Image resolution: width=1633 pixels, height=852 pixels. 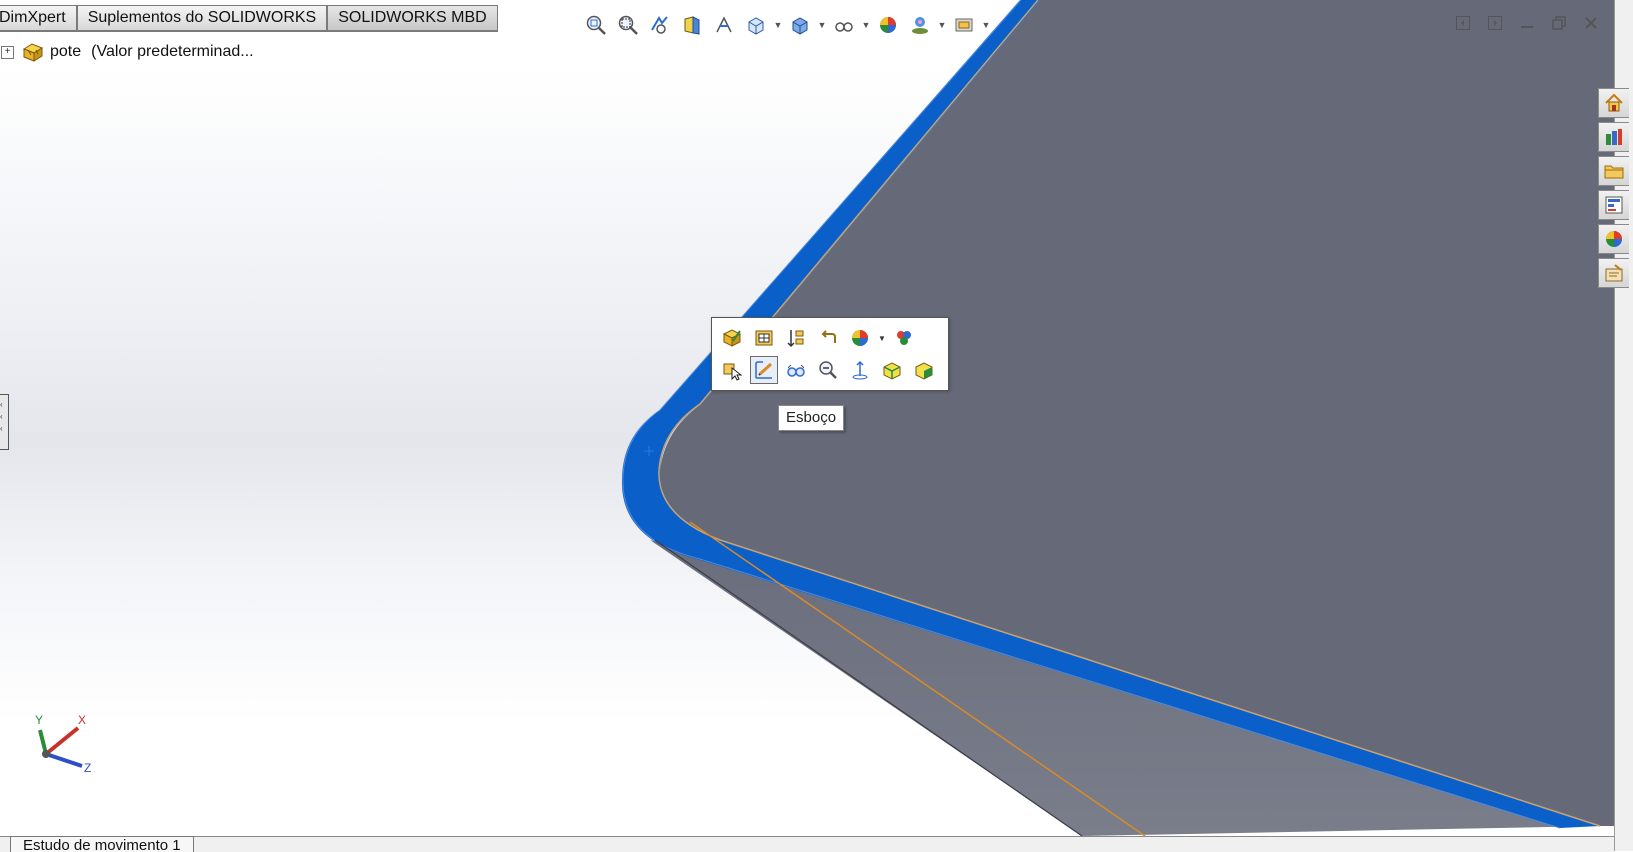 What do you see at coordinates (1559, 23) in the screenshot?
I see `restore-icon` at bounding box center [1559, 23].